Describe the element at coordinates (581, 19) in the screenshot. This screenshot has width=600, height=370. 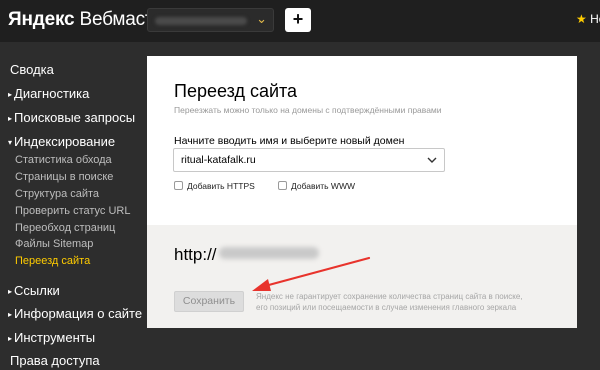
I see `star-icon: ★` at that location.